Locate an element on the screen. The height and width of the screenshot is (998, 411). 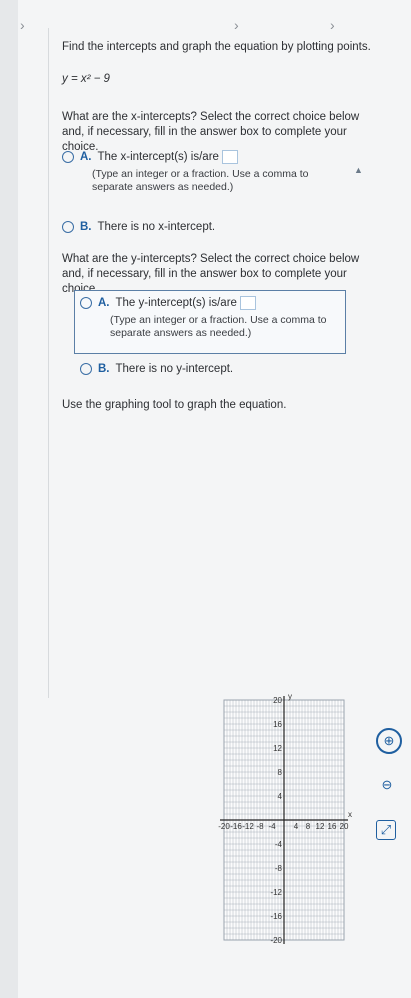
x-tick-label: -20 is located at coordinates (224, 826).